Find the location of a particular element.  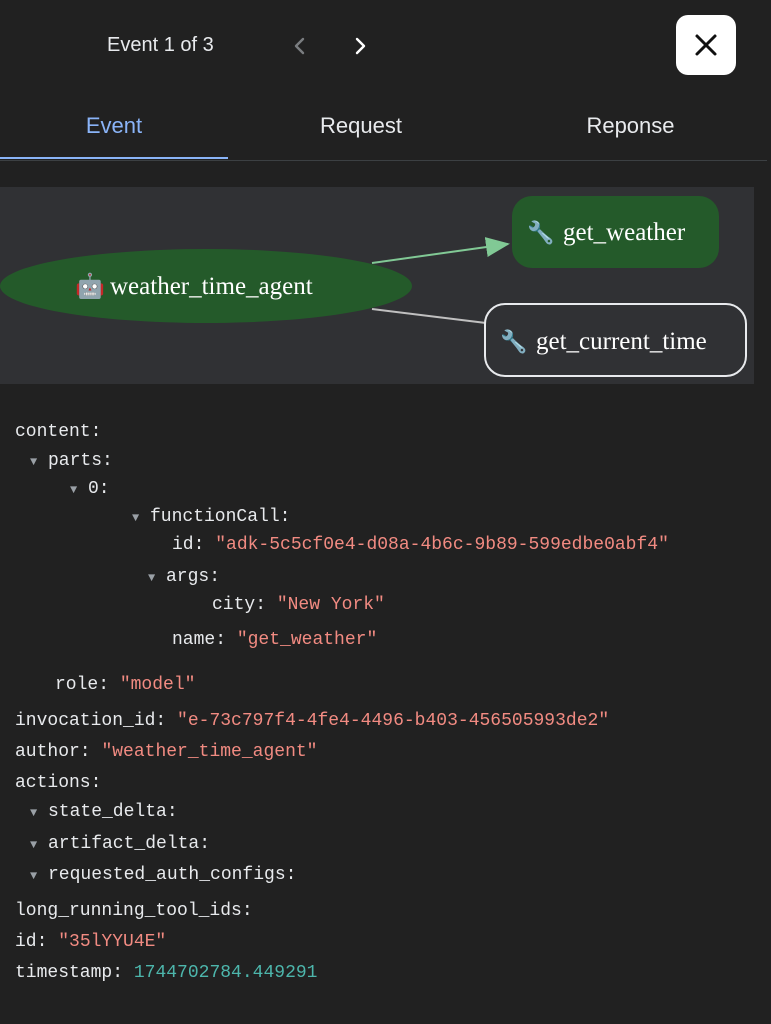

json-row-id: id: "35lYYU4E" is located at coordinates (91, 942).